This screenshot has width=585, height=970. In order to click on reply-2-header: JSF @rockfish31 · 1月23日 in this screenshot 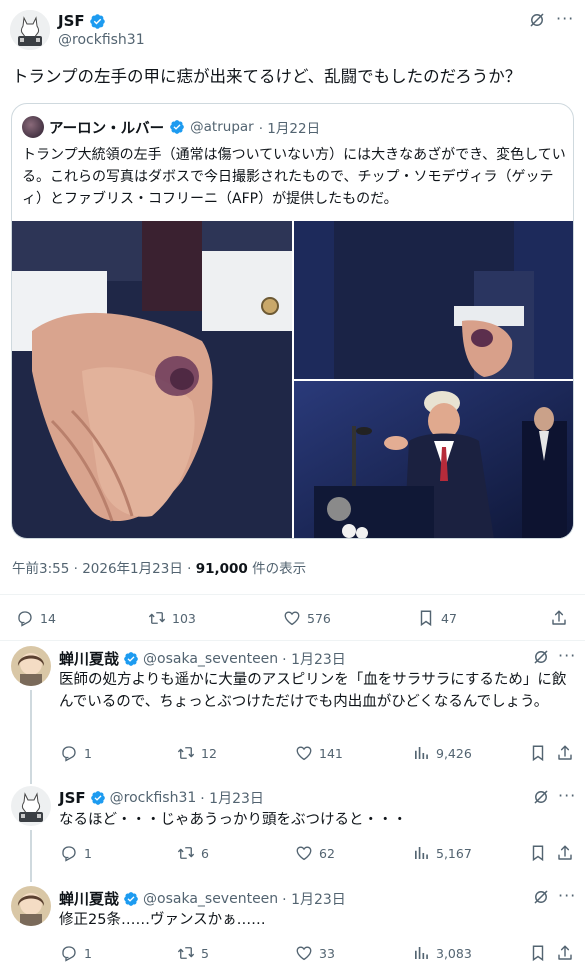, I will do `click(161, 798)`.